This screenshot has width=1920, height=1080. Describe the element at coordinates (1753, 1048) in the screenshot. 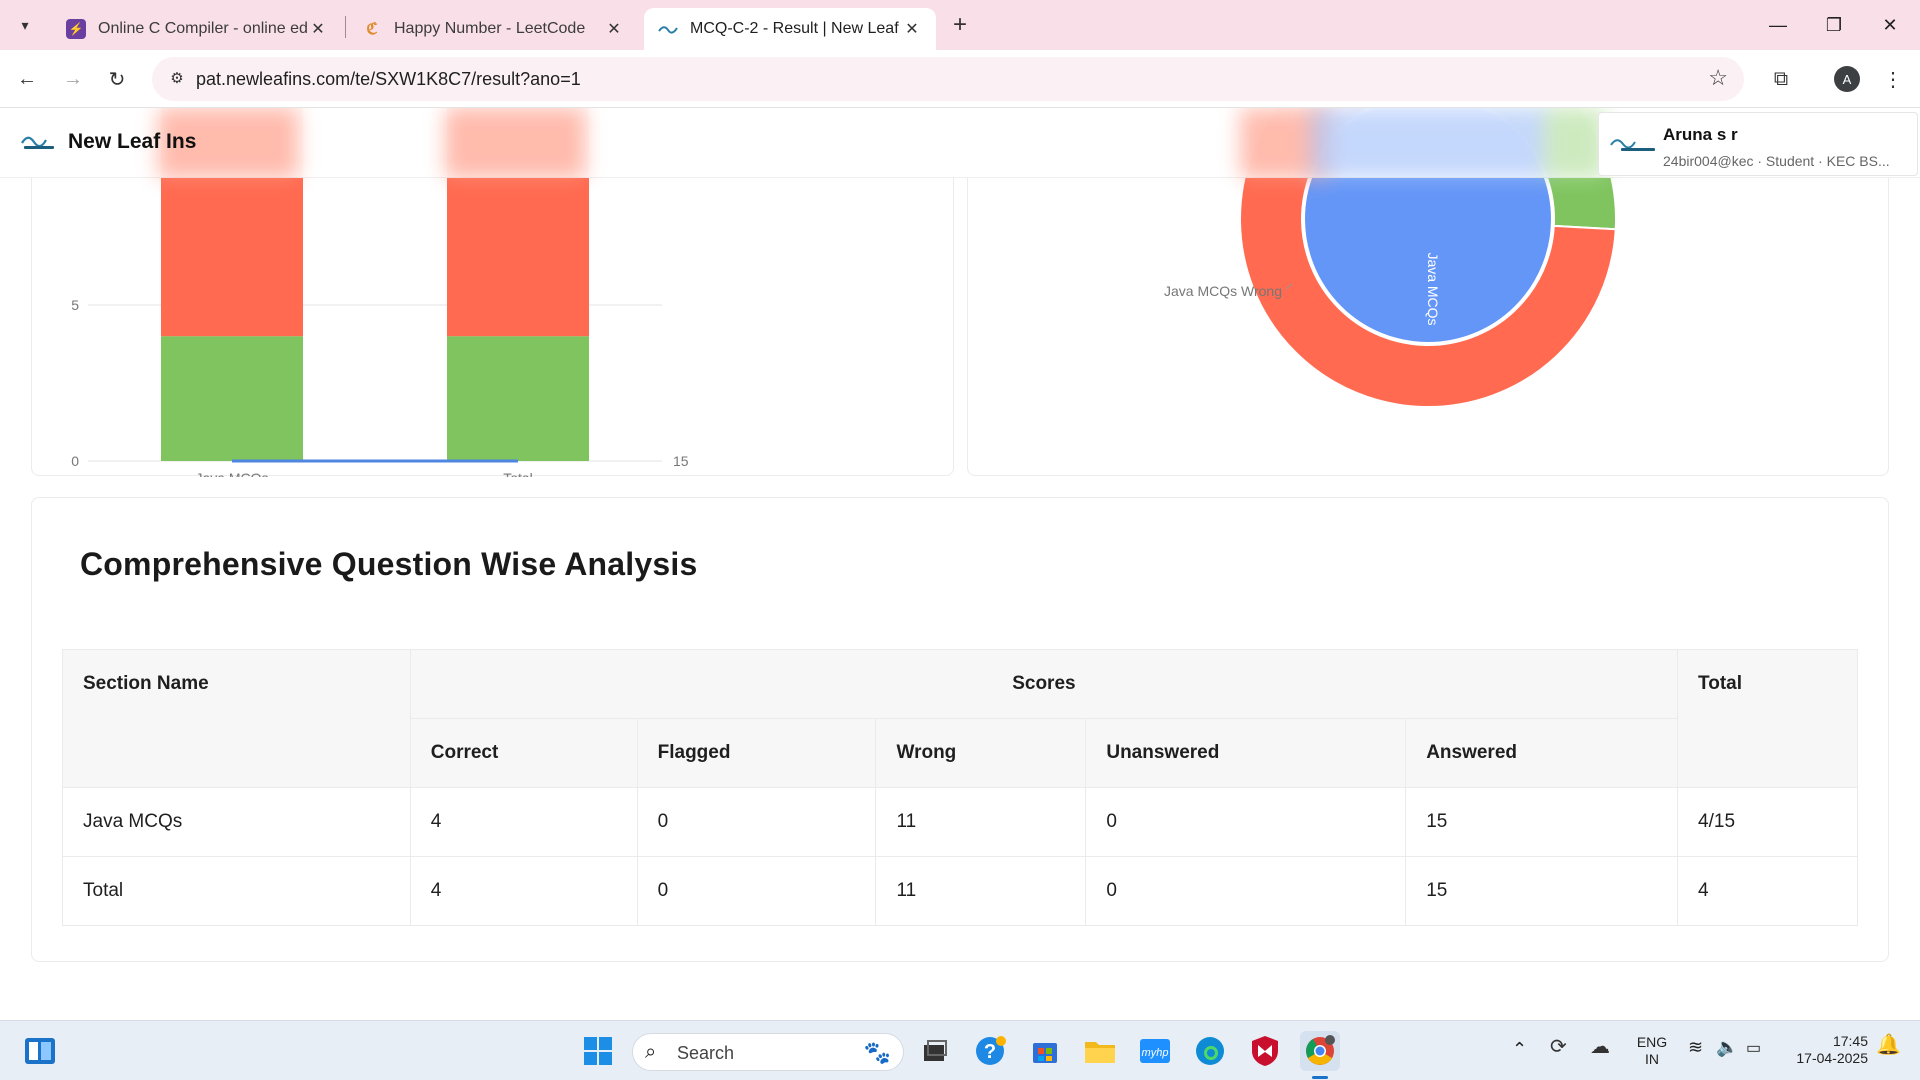

I see `battery-icon: ▭` at that location.